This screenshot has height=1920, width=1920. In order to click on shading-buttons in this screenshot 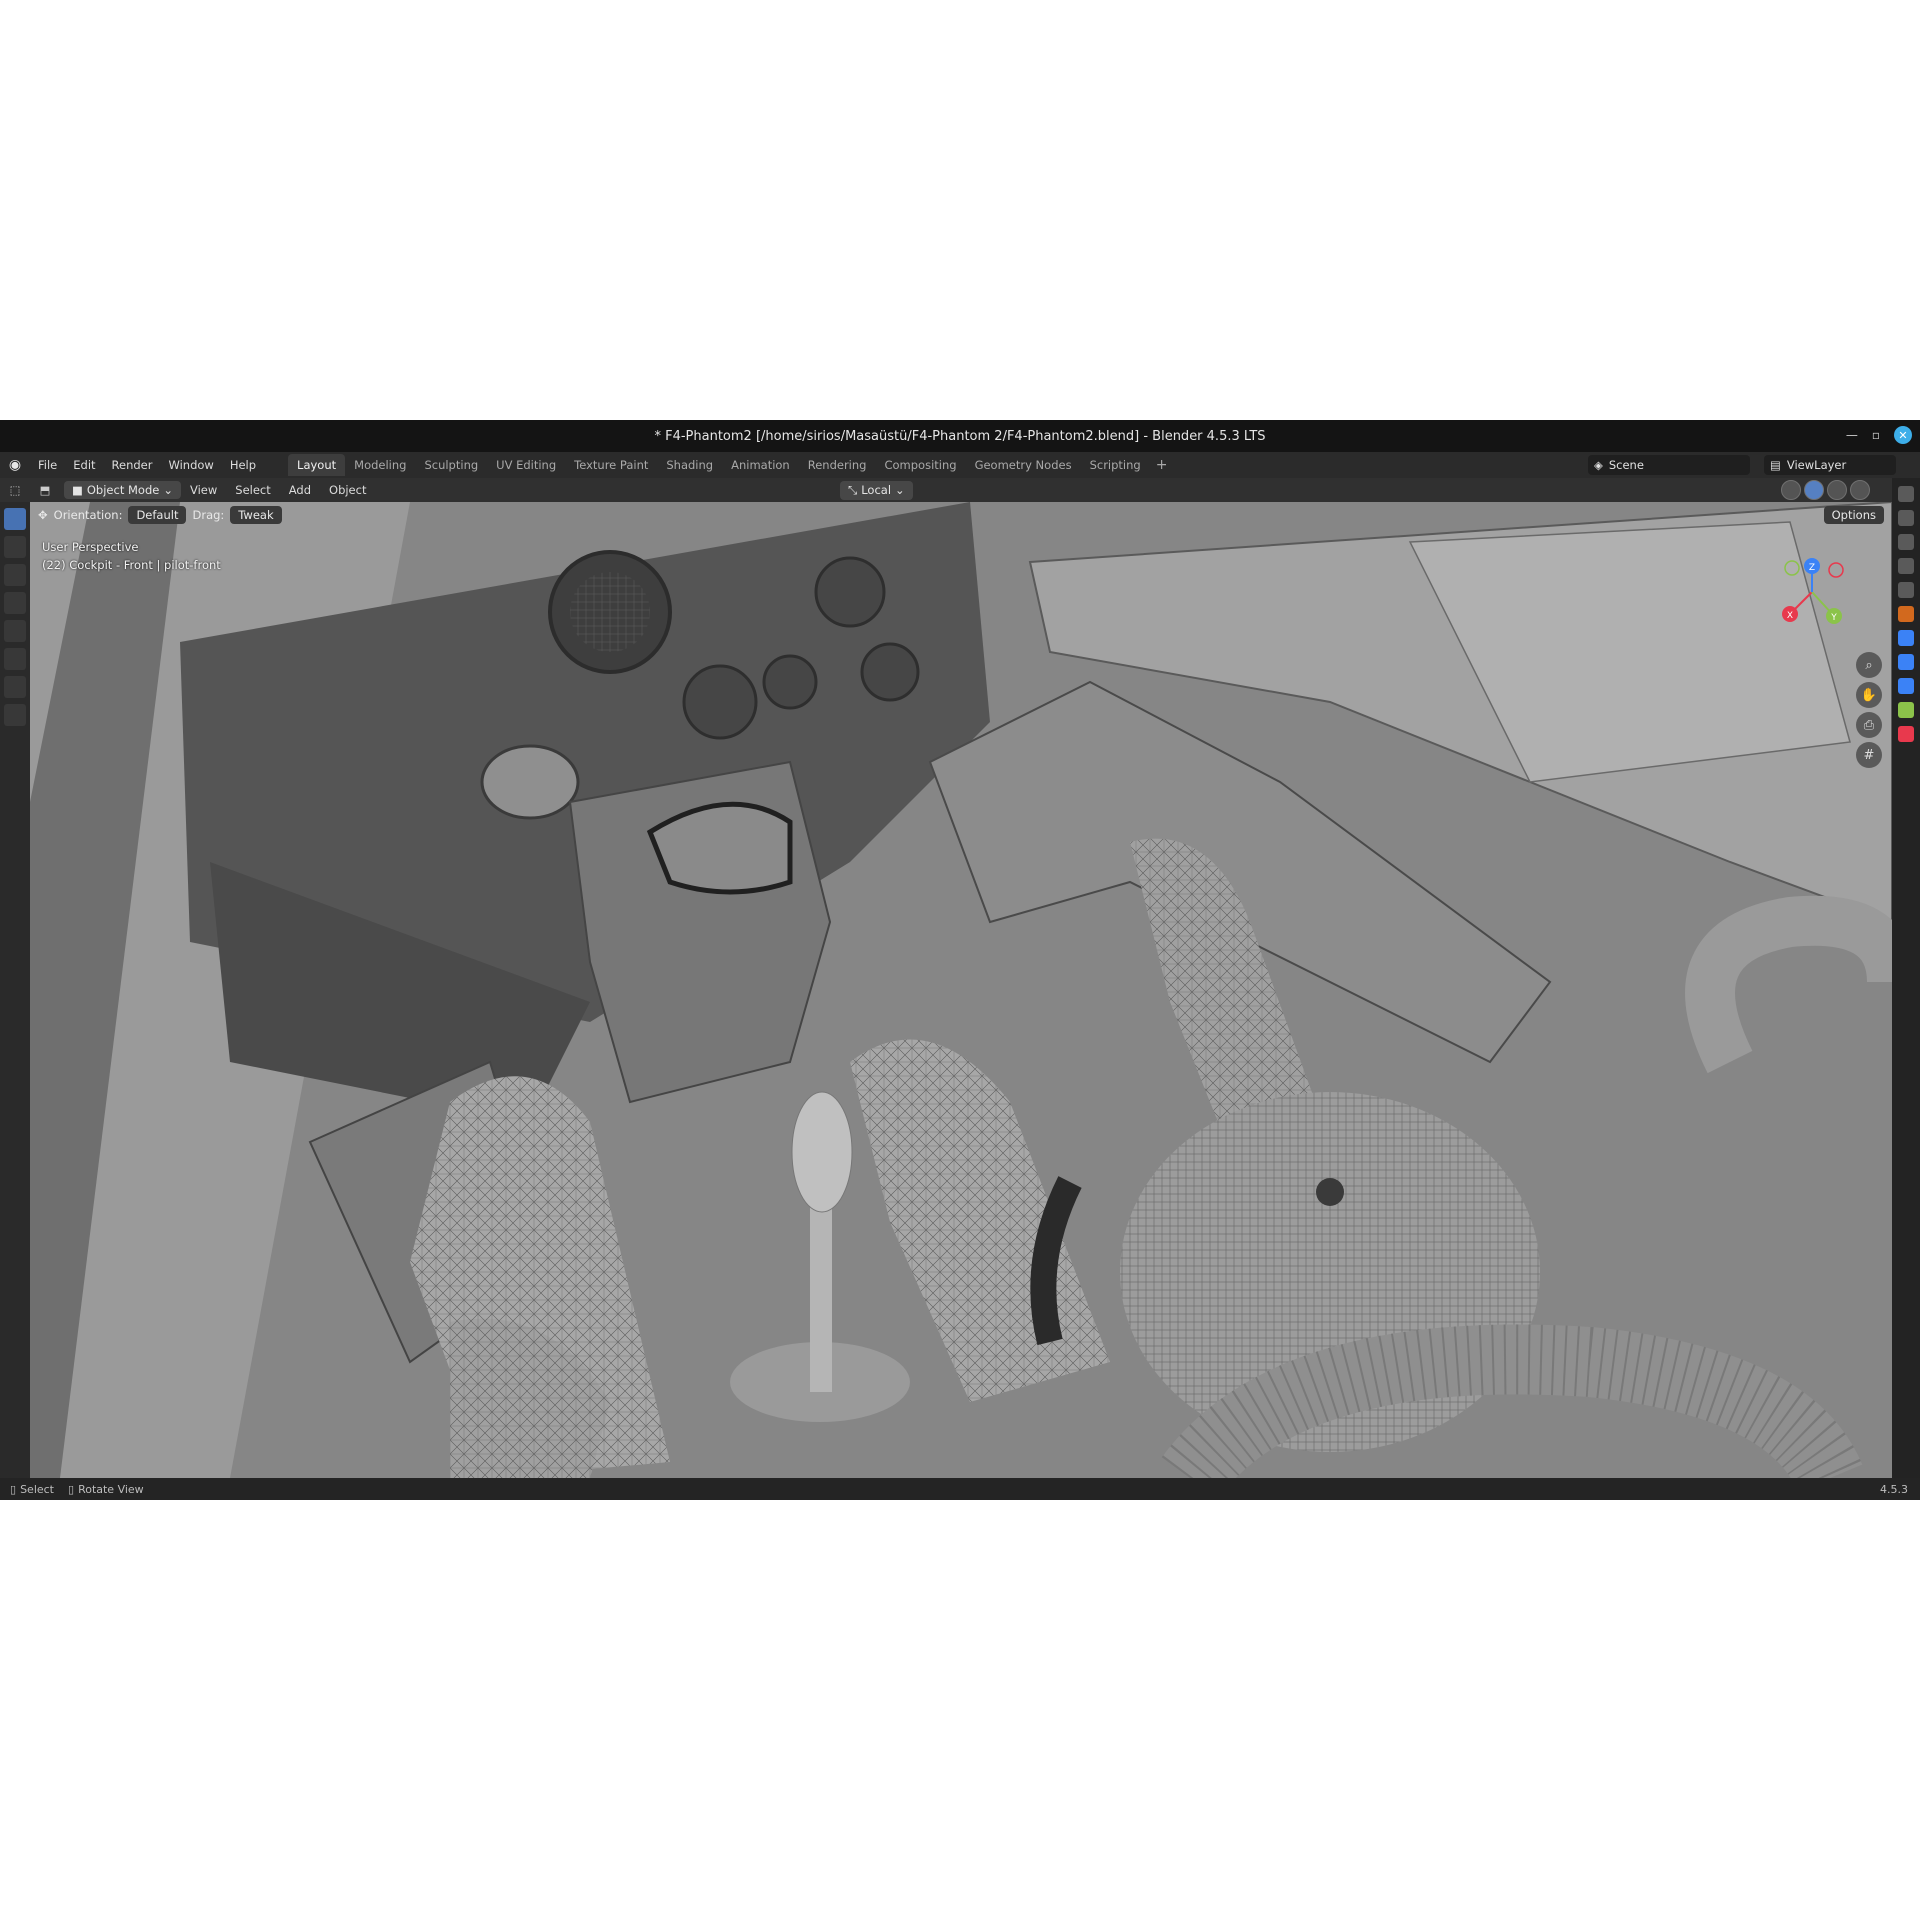, I will do `click(1825, 490)`.